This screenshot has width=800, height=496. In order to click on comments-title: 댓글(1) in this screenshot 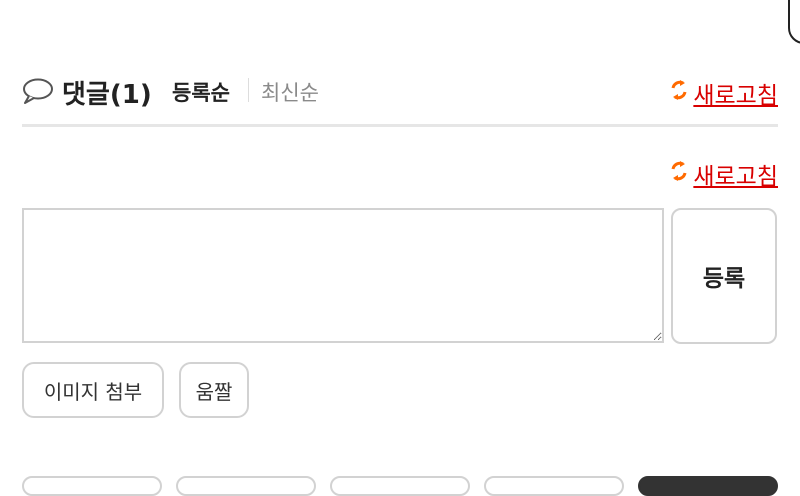, I will do `click(107, 95)`.